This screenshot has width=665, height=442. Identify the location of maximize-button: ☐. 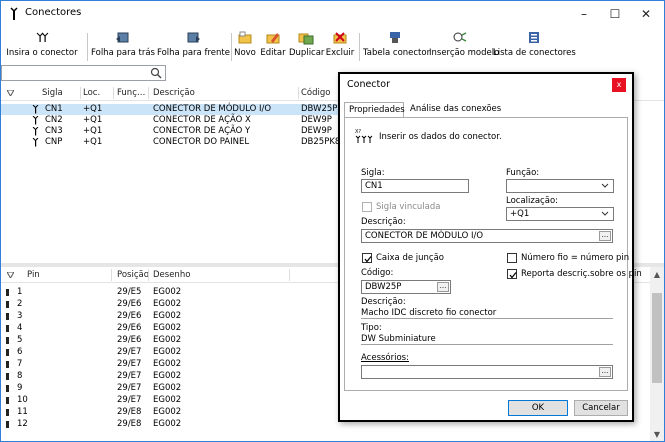
(615, 14).